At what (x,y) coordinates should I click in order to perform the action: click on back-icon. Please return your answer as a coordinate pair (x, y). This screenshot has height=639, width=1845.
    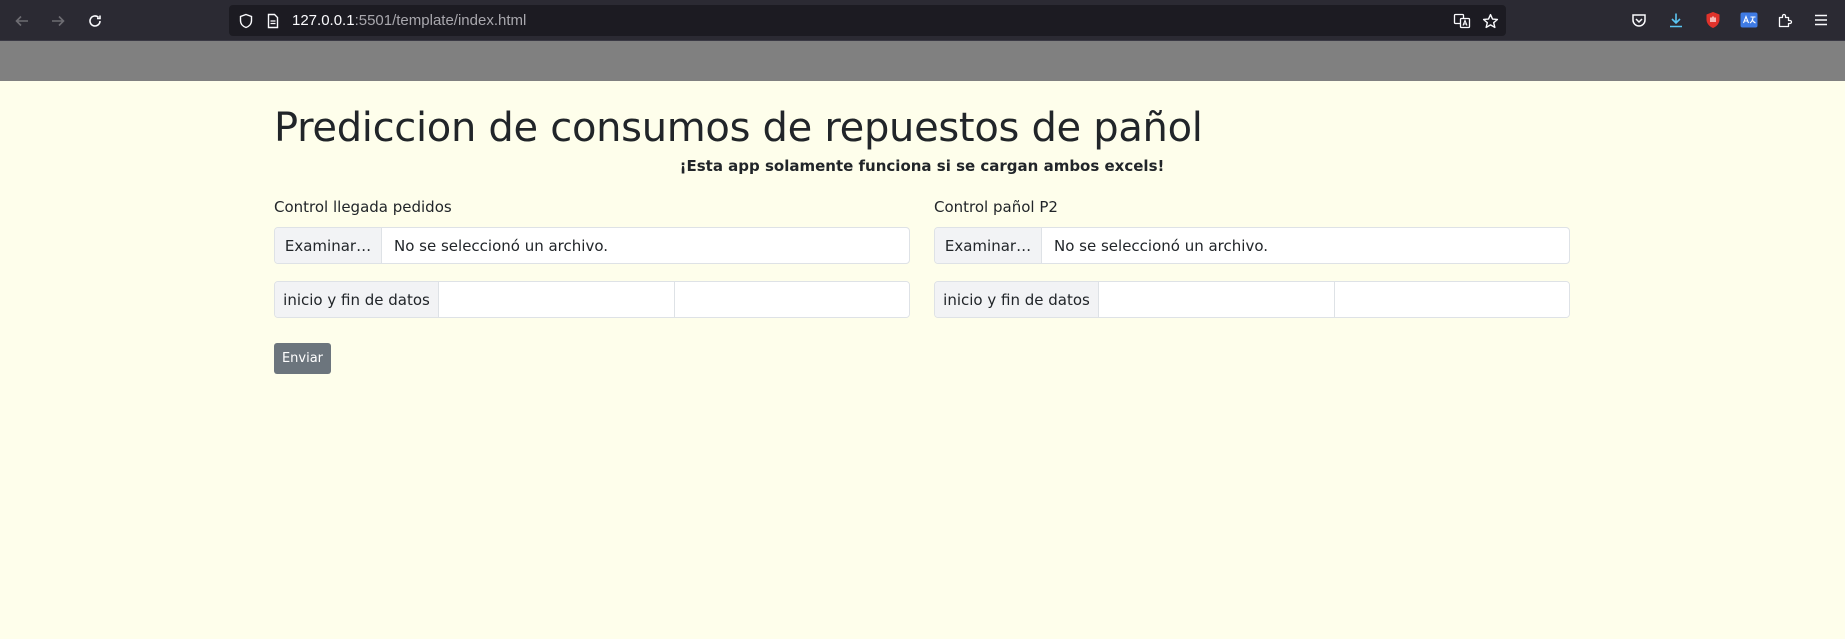
    Looking at the image, I should click on (22, 21).